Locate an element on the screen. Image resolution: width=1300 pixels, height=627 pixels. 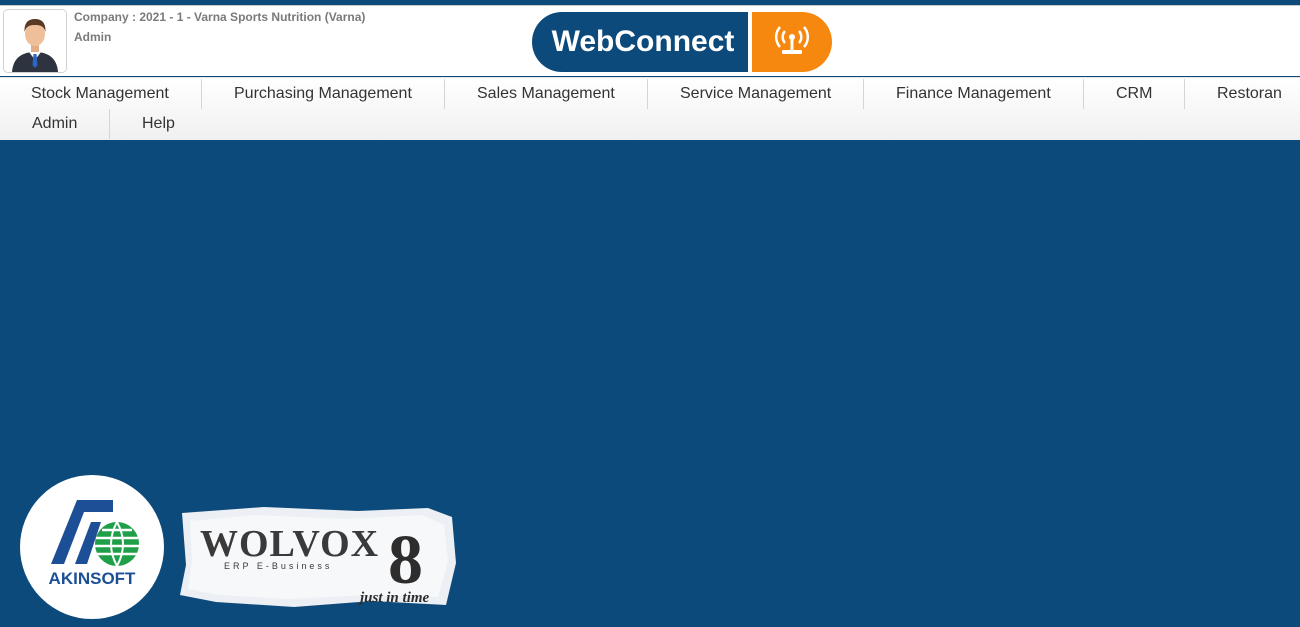
akinsoft-text: AKINSOFT is located at coordinates (93, 578).